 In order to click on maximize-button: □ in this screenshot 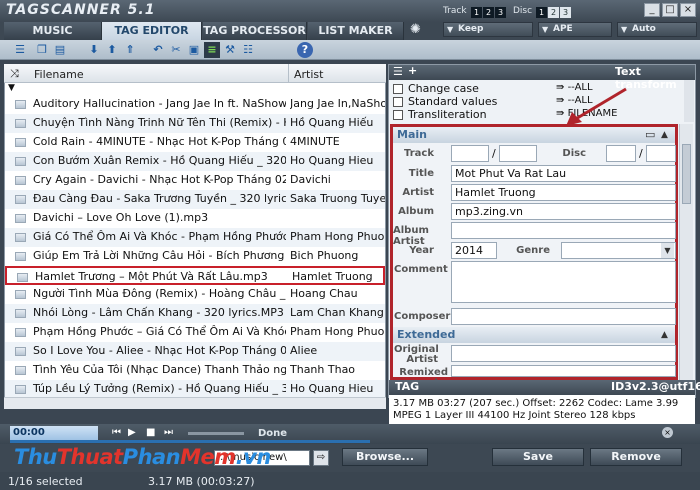, I will do `click(670, 10)`.